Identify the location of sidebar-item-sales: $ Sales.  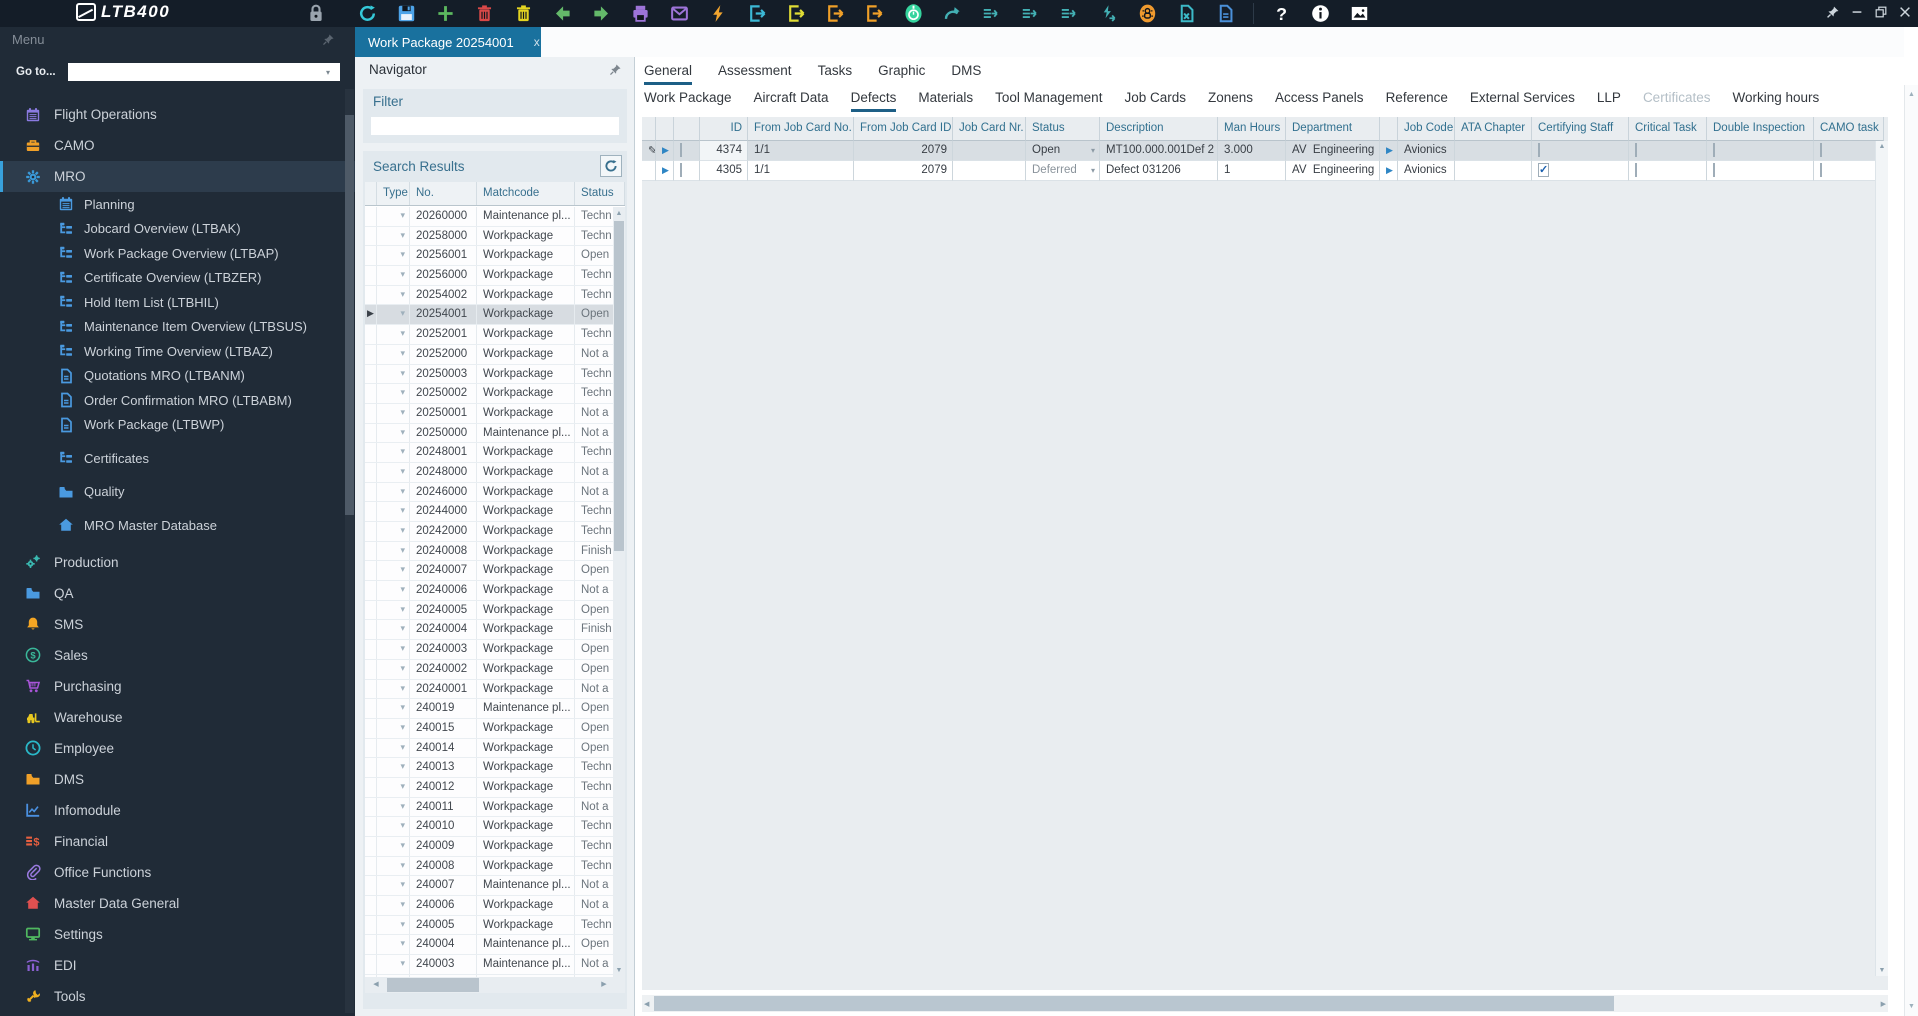
(177, 655).